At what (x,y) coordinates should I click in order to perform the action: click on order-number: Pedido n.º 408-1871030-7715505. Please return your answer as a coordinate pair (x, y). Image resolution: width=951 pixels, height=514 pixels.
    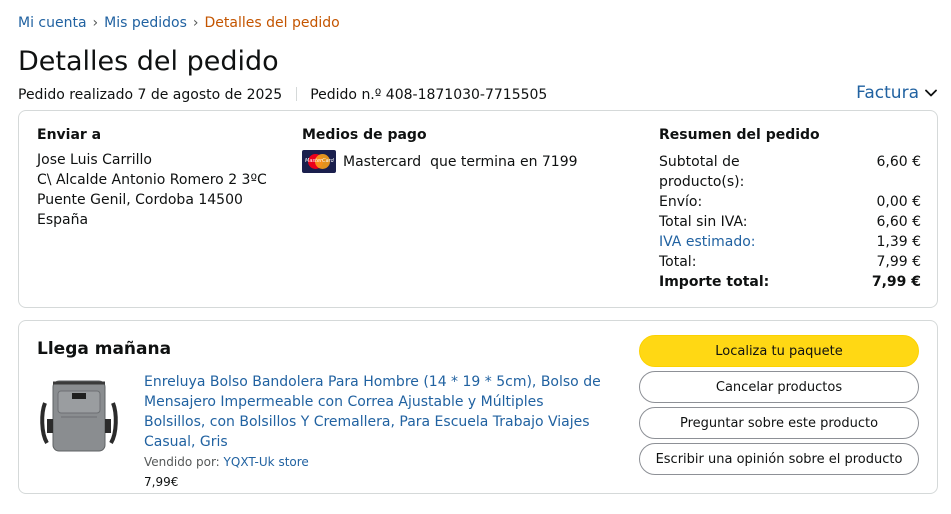
    Looking at the image, I should click on (429, 95).